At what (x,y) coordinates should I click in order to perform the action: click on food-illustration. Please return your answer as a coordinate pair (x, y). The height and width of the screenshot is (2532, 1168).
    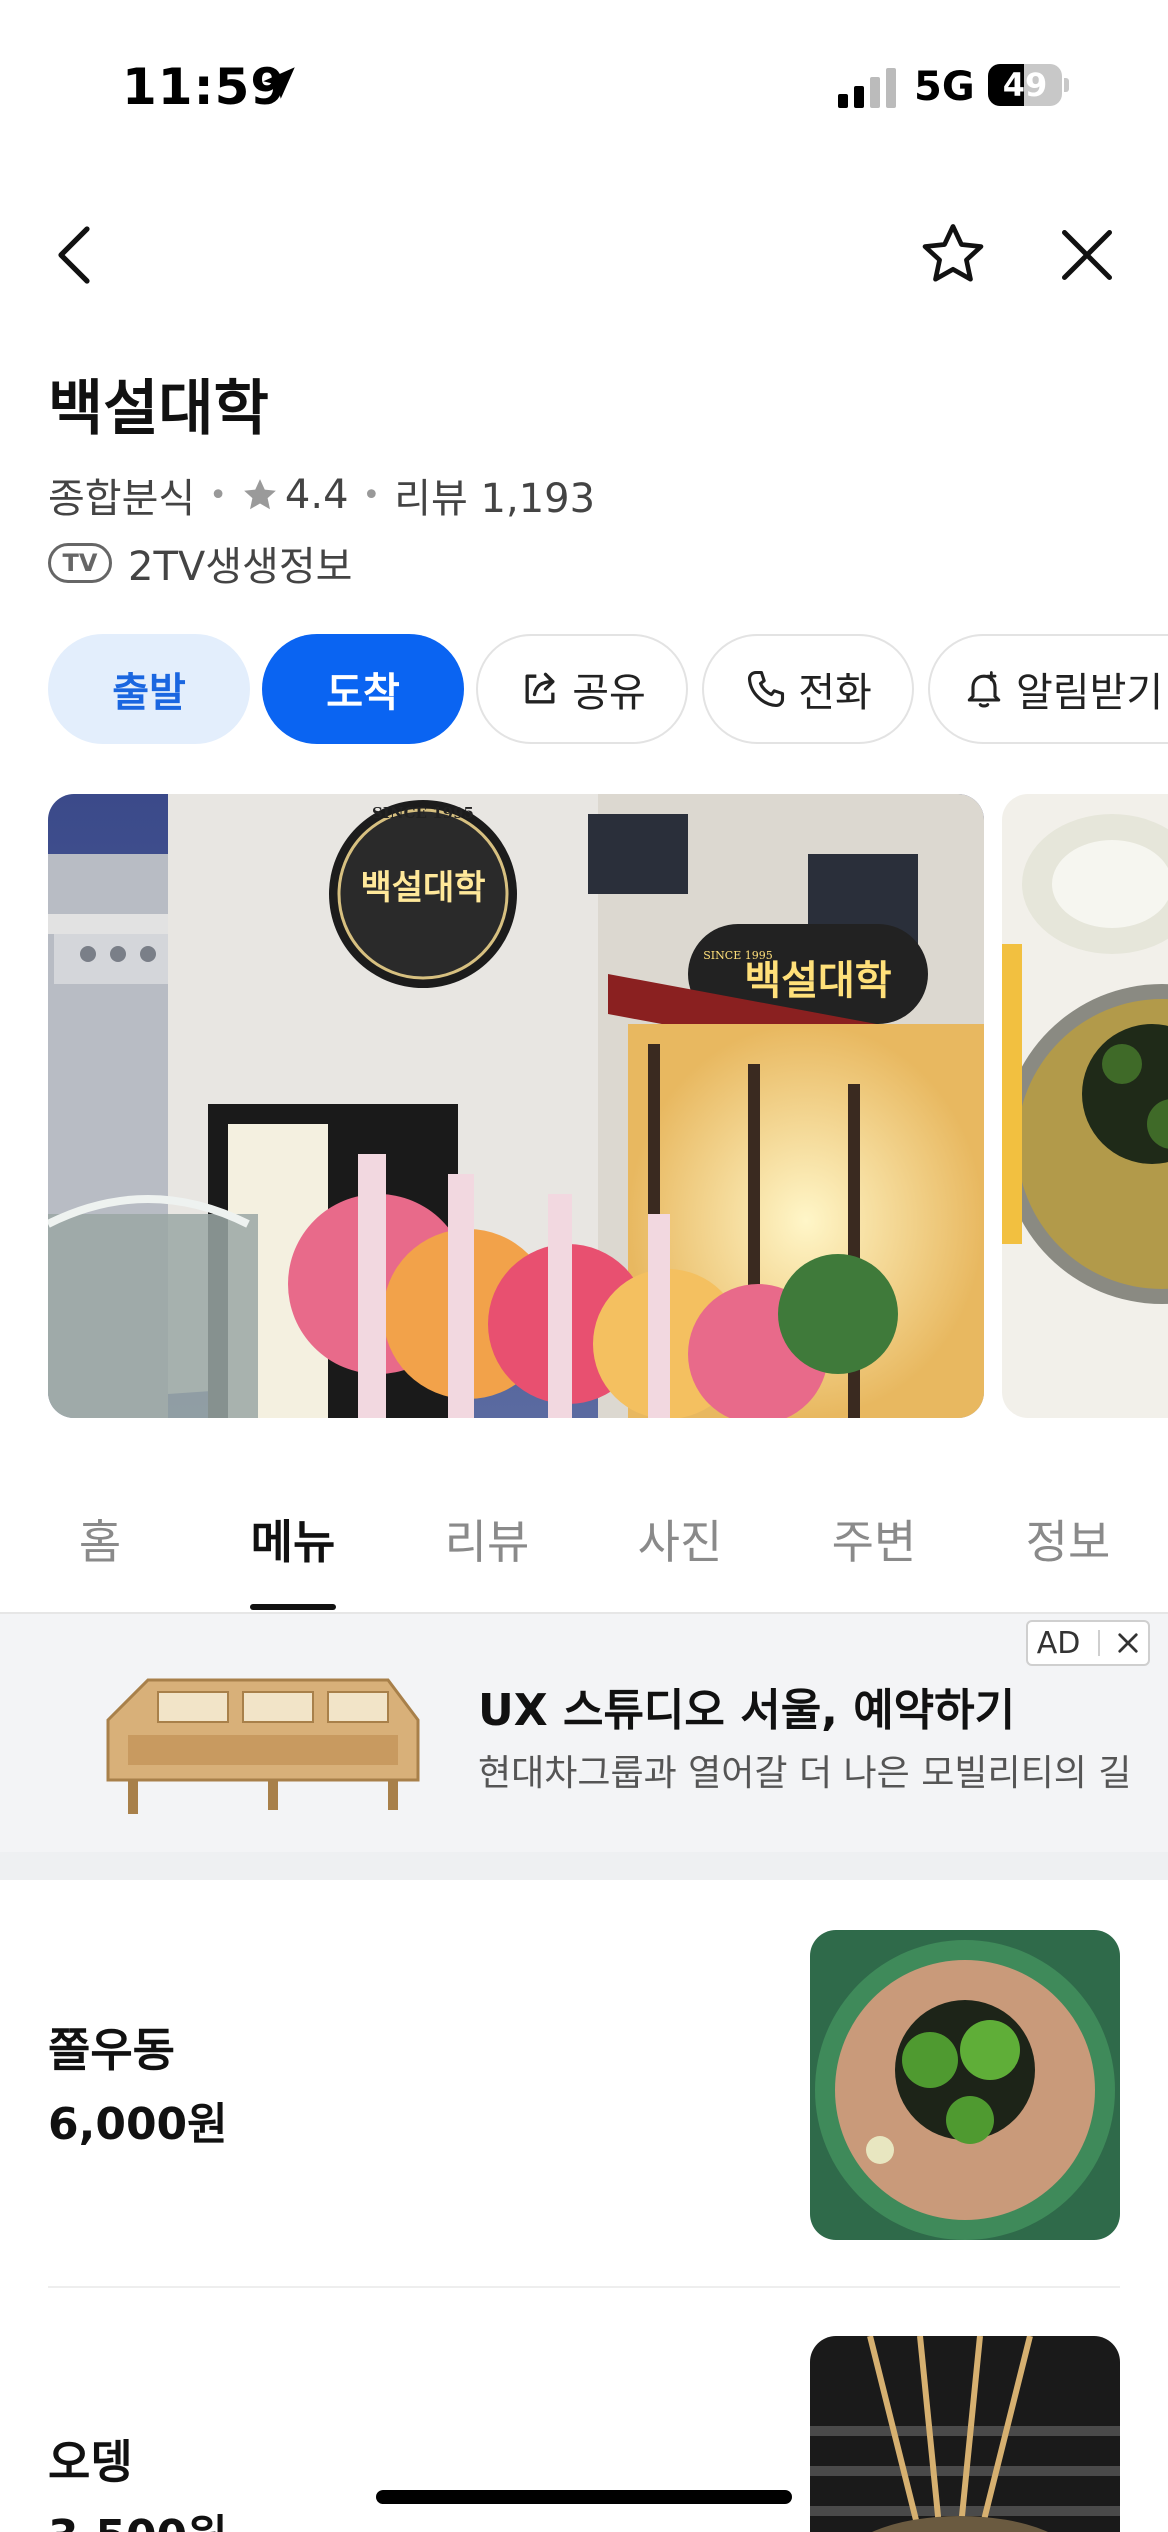
    Looking at the image, I should click on (1085, 1106).